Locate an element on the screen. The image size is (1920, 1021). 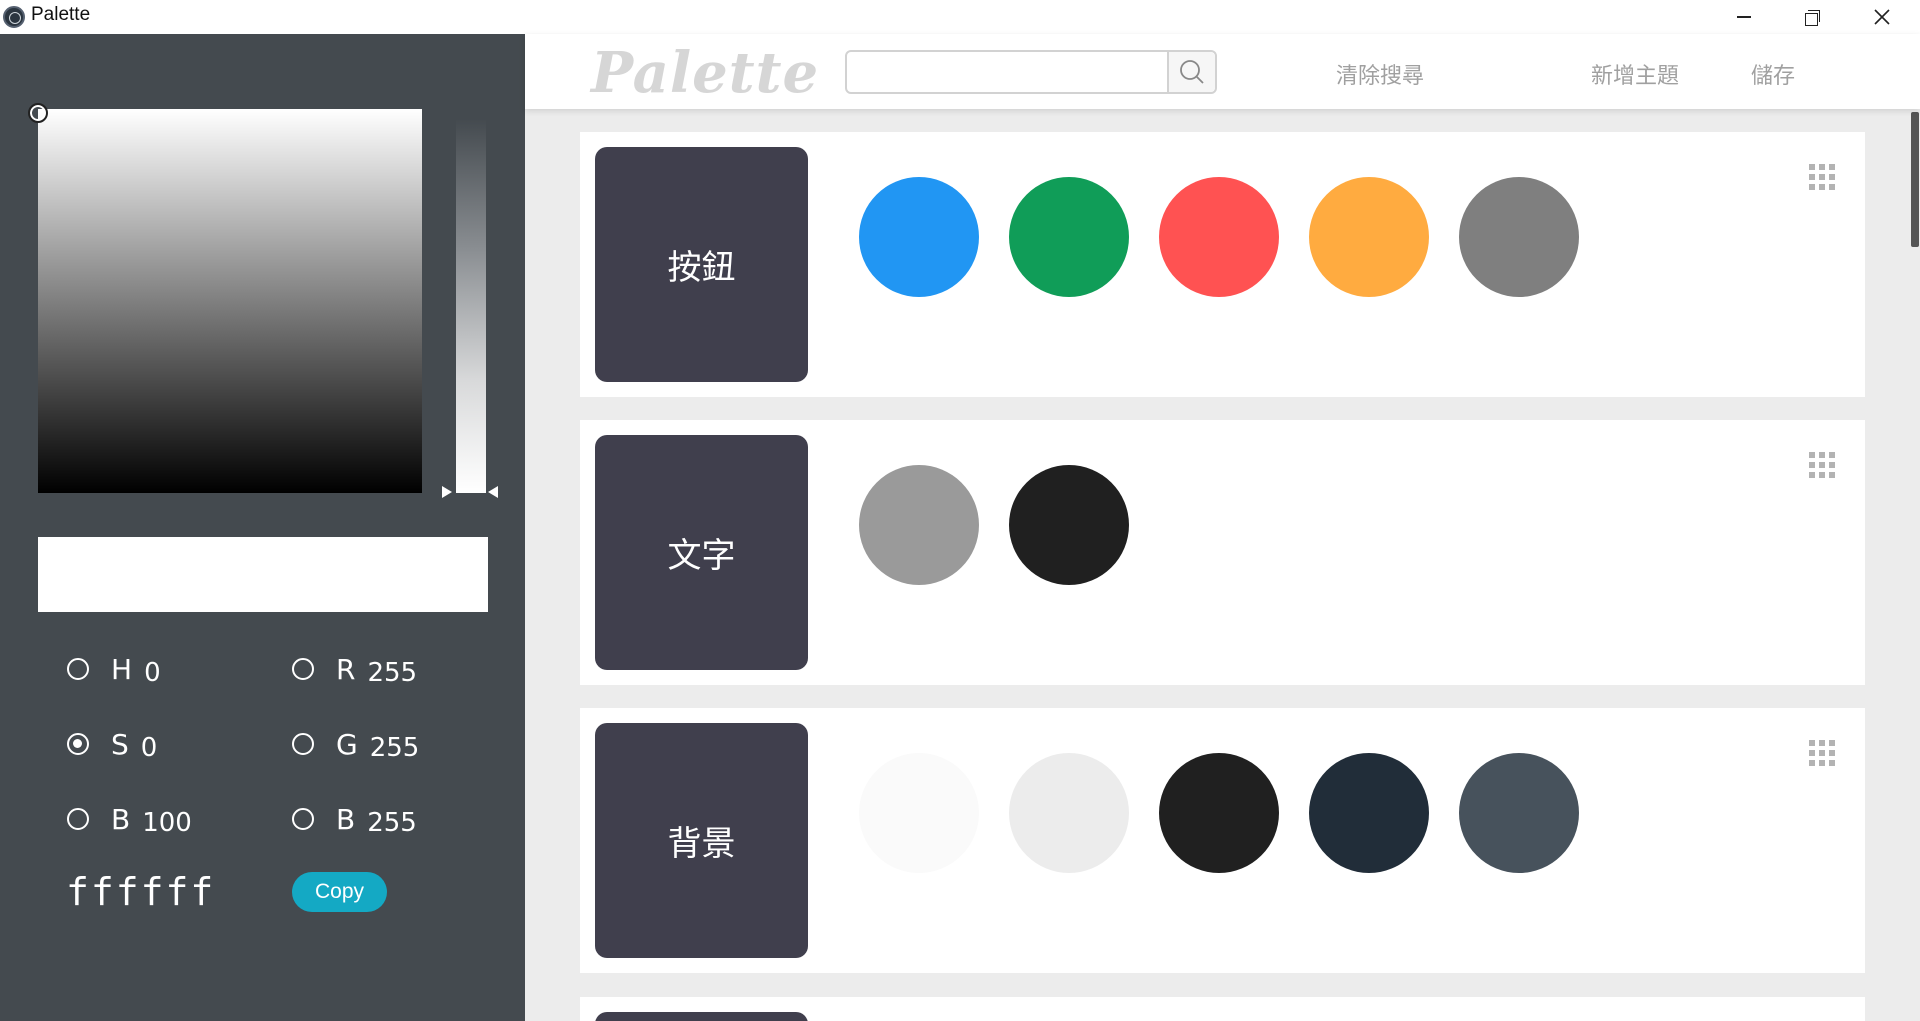
saturation-value: 0 is located at coordinates (149, 748).